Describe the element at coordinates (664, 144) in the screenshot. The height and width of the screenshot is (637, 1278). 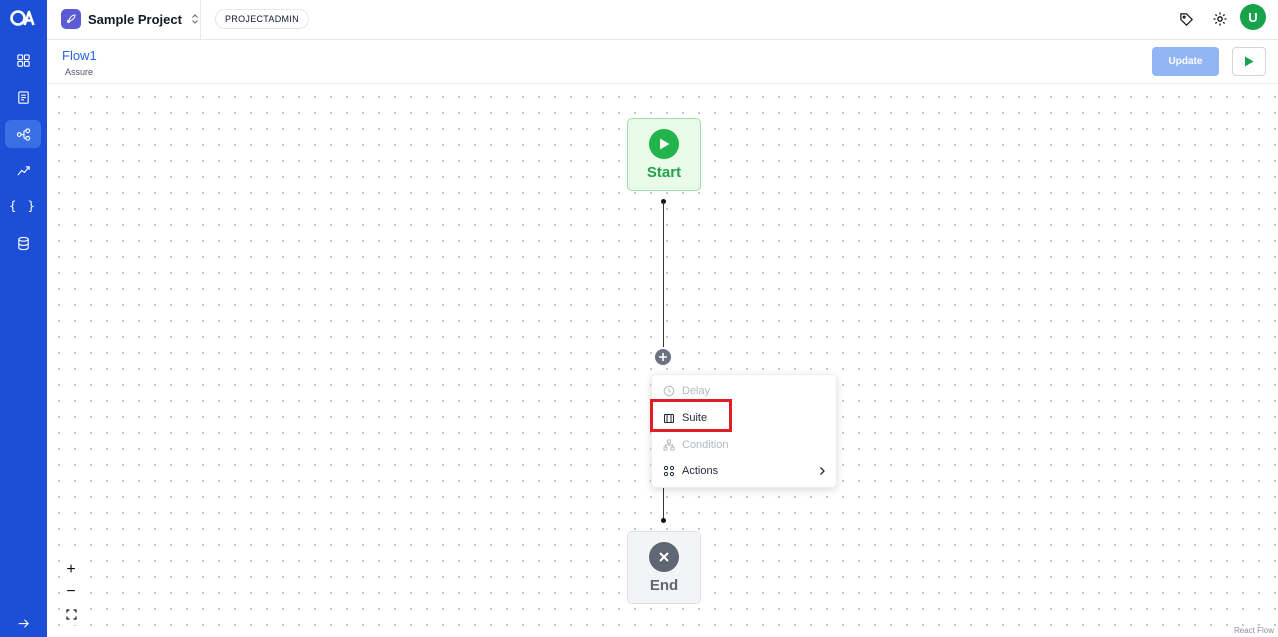
I see `play-circle-icon` at that location.